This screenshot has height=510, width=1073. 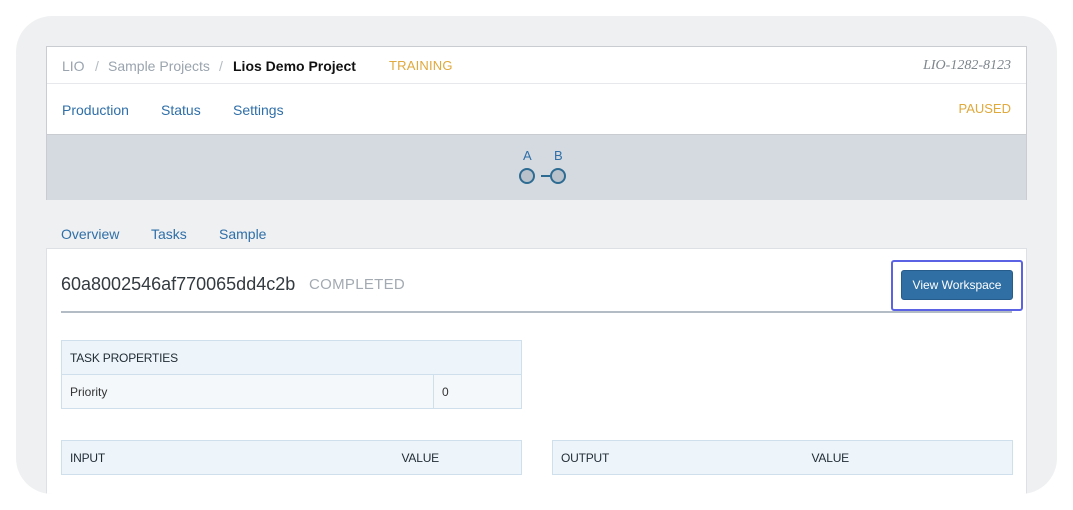 What do you see at coordinates (296, 235) in the screenshot?
I see `task-tabs: Overview Tasks Sample` at bounding box center [296, 235].